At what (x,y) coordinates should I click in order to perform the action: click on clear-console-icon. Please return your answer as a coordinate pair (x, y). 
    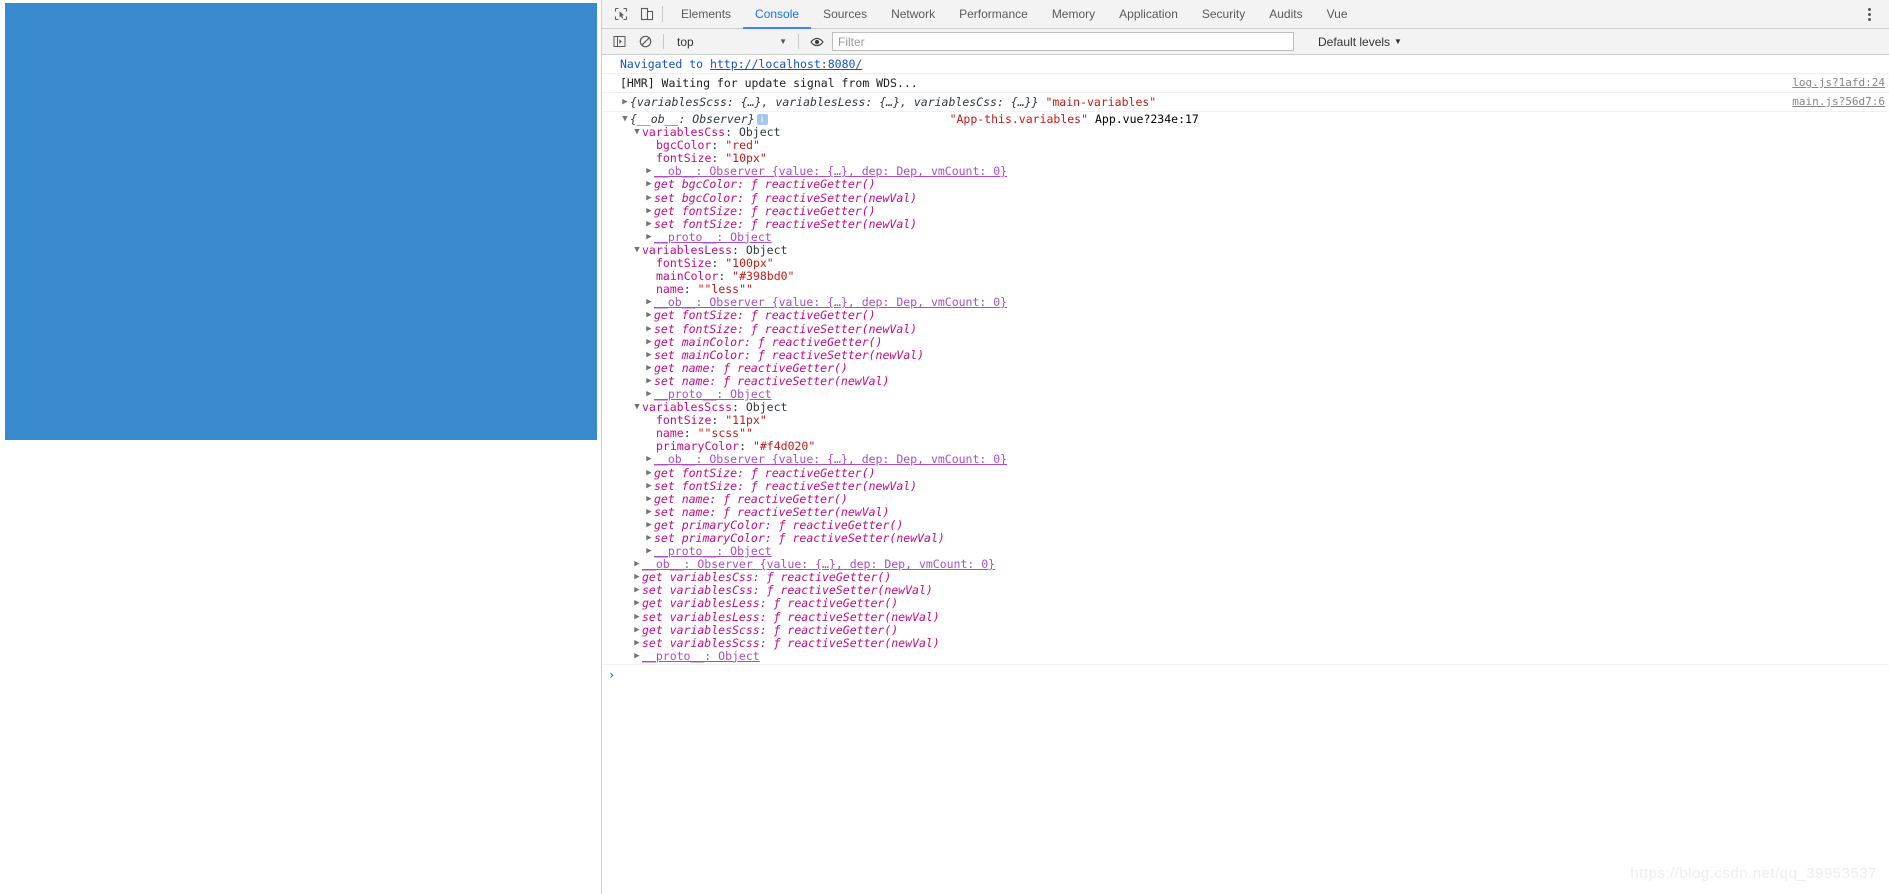
    Looking at the image, I should click on (645, 42).